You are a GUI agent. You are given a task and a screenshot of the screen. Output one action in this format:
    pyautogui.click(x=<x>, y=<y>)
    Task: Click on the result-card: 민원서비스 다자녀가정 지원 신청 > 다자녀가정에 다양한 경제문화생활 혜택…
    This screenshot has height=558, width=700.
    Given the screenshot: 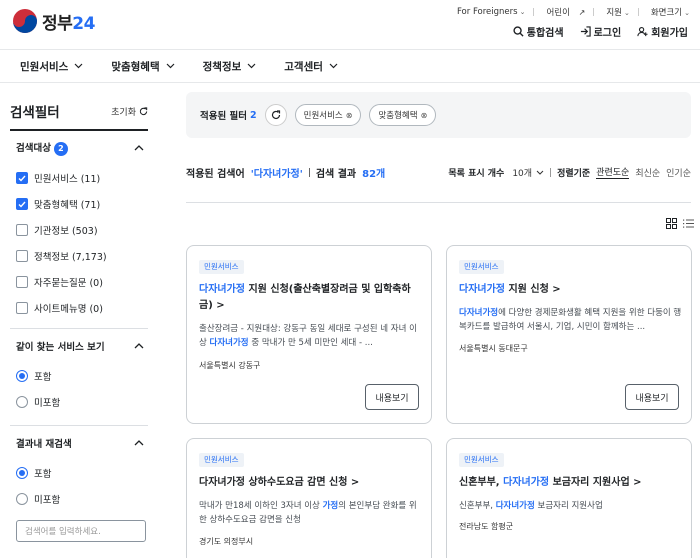 What is the action you would take?
    pyautogui.click(x=569, y=334)
    